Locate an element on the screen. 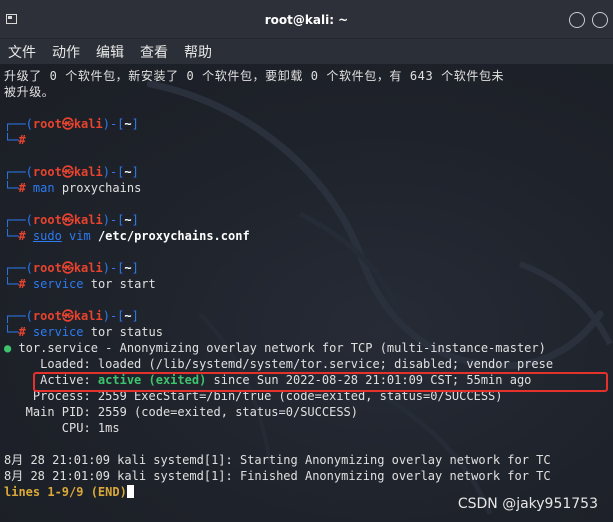 This screenshot has height=522, width=613. text-cursor is located at coordinates (130, 491).